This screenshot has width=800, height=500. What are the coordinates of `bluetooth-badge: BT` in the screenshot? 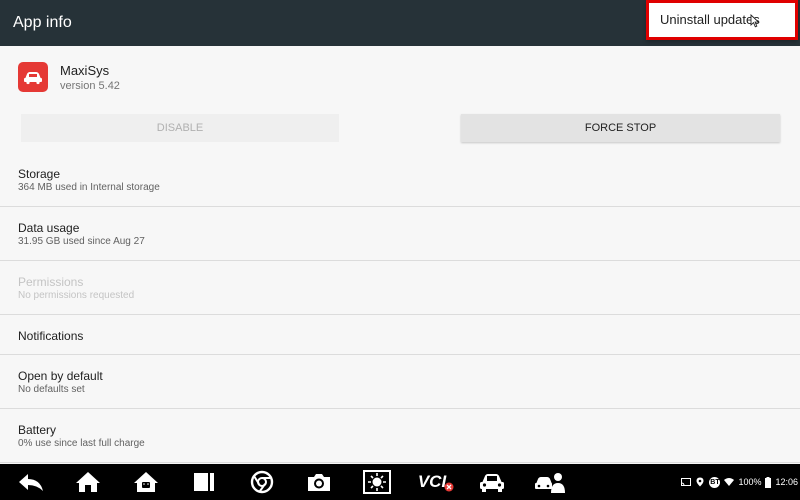 It's located at (715, 482).